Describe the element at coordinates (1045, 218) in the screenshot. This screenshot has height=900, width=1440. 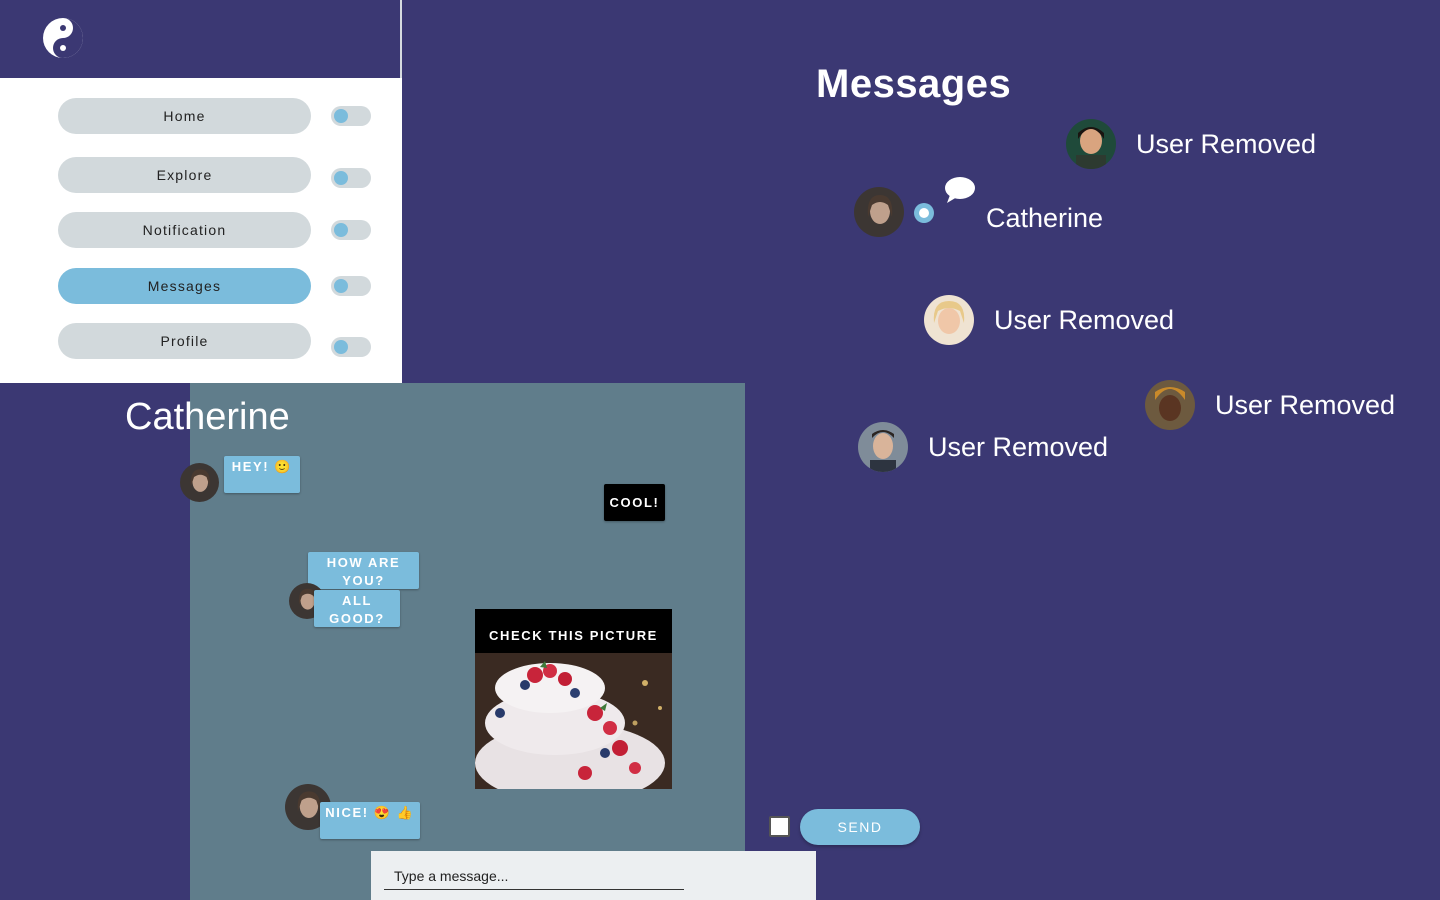
I see `contact-name: Catherine` at that location.